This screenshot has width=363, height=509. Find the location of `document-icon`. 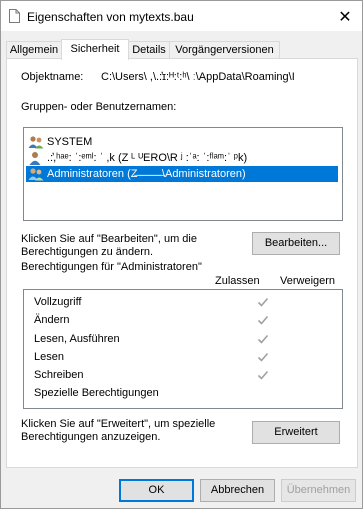

document-icon is located at coordinates (14, 16).